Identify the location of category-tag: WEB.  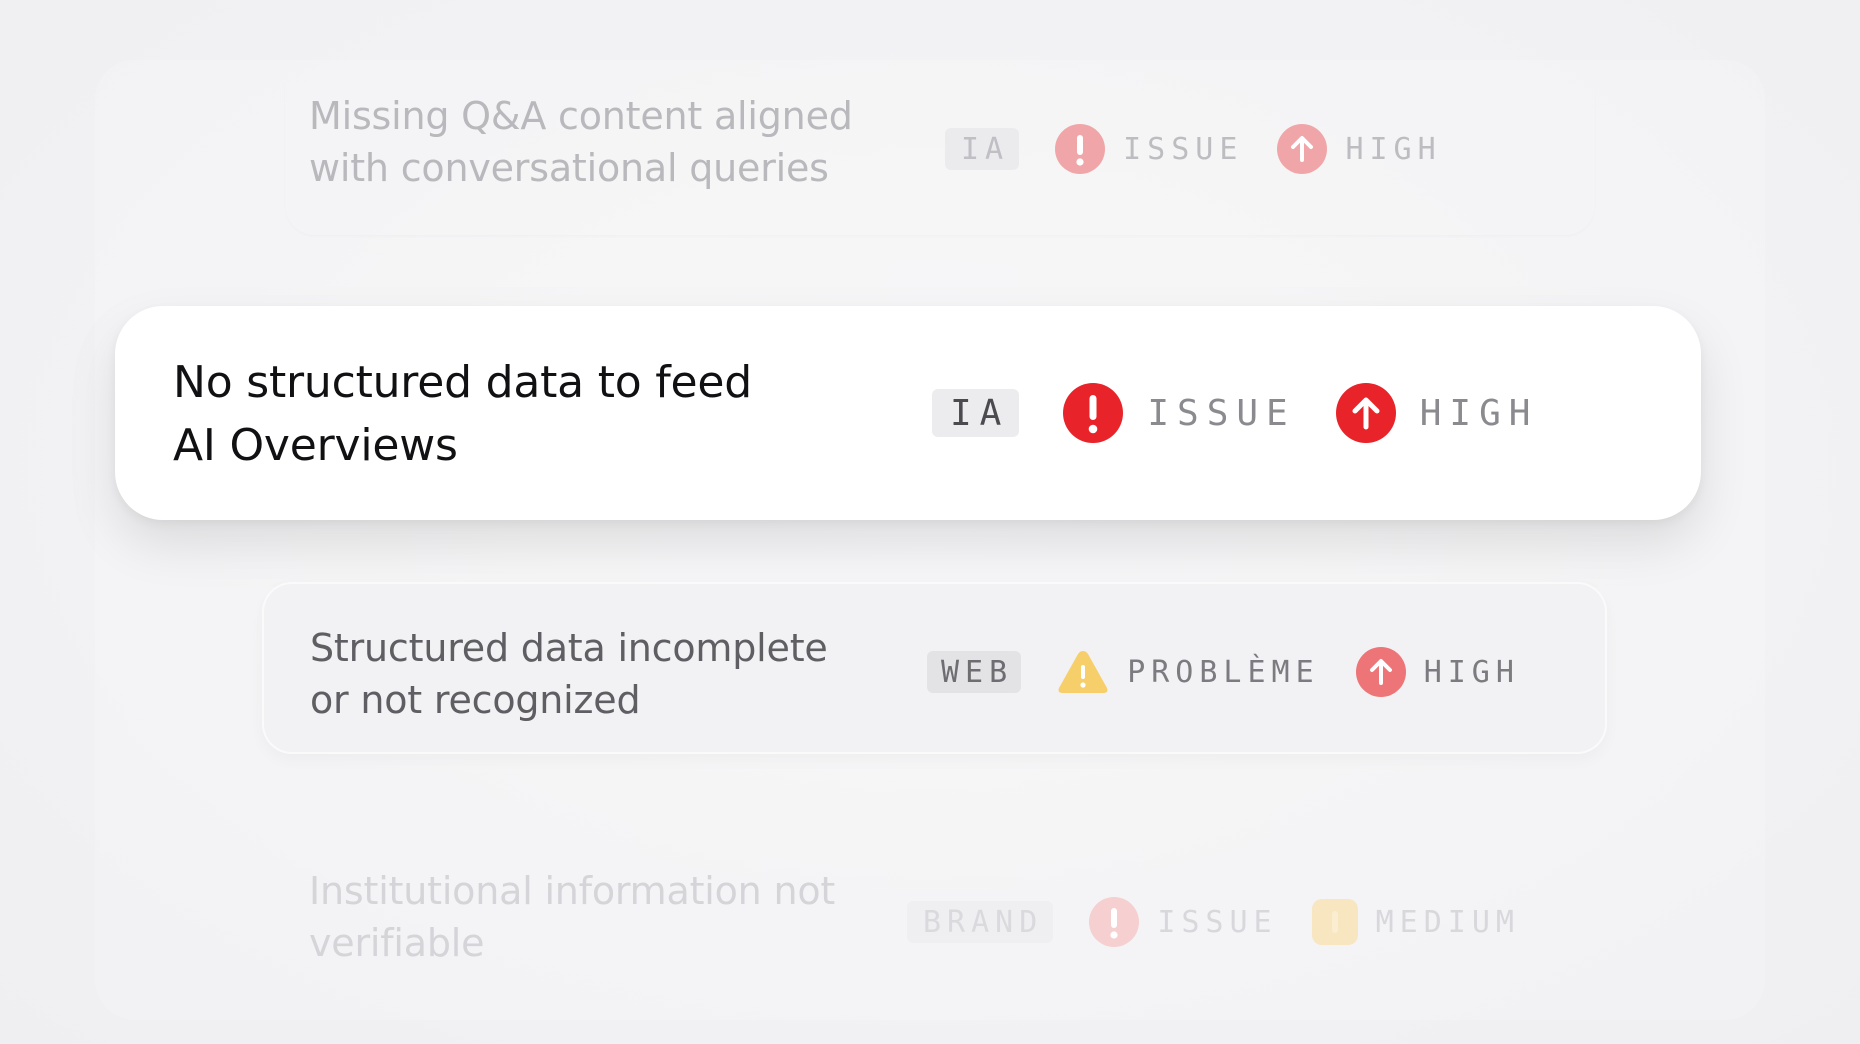
(974, 672).